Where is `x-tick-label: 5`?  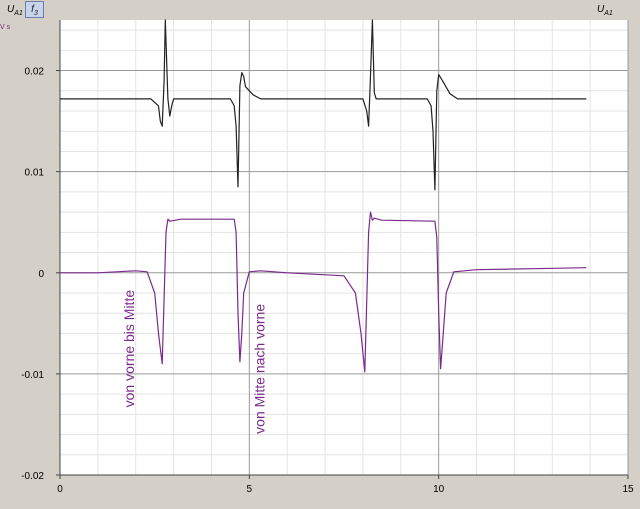 x-tick-label: 5 is located at coordinates (250, 489).